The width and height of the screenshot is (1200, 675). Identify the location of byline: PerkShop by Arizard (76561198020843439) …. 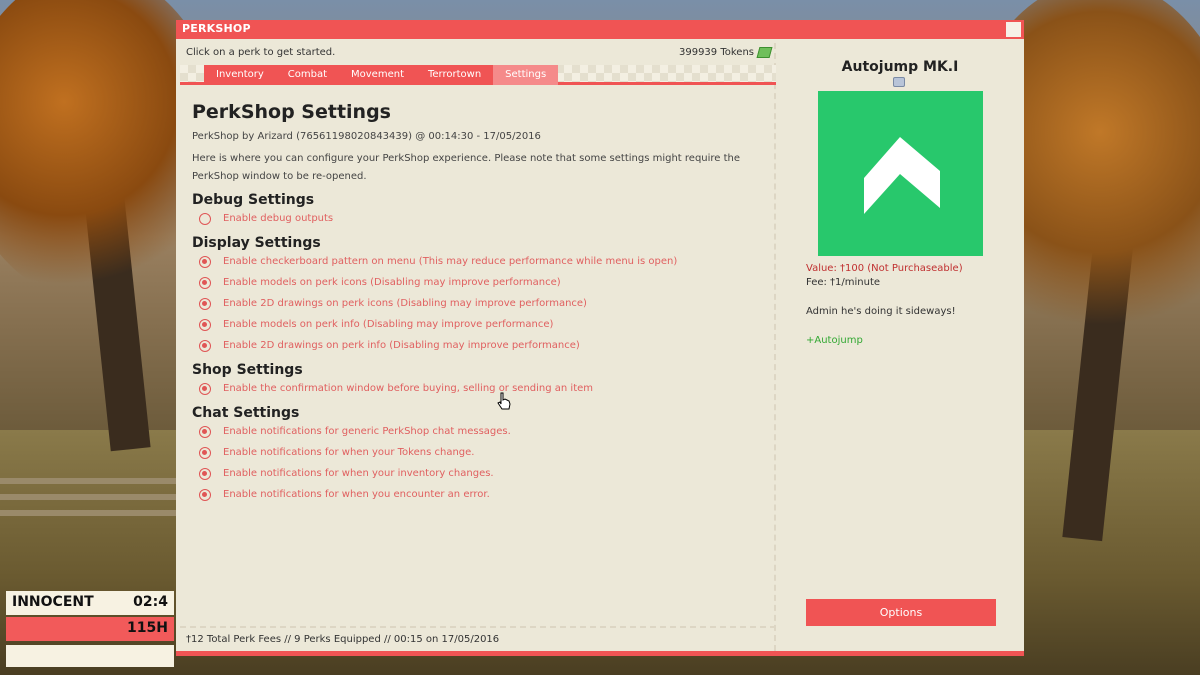
(366, 136).